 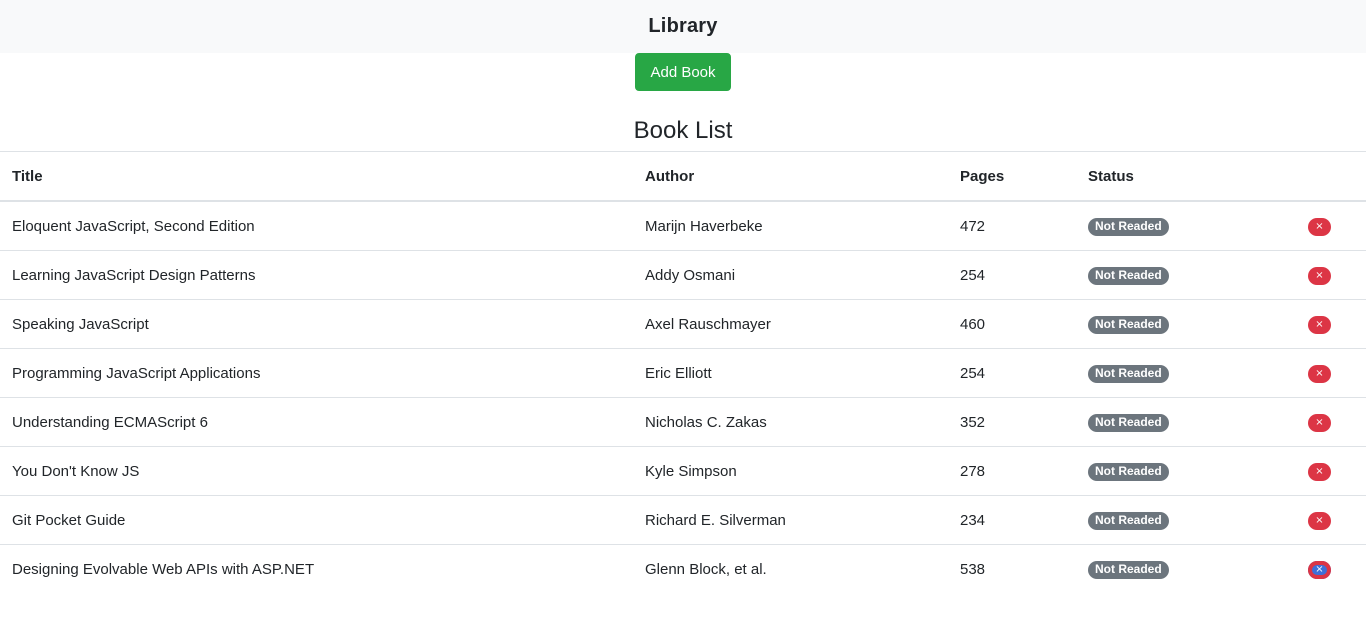 I want to click on book-title: Understanding ECMAScript 6, so click(x=316, y=422).